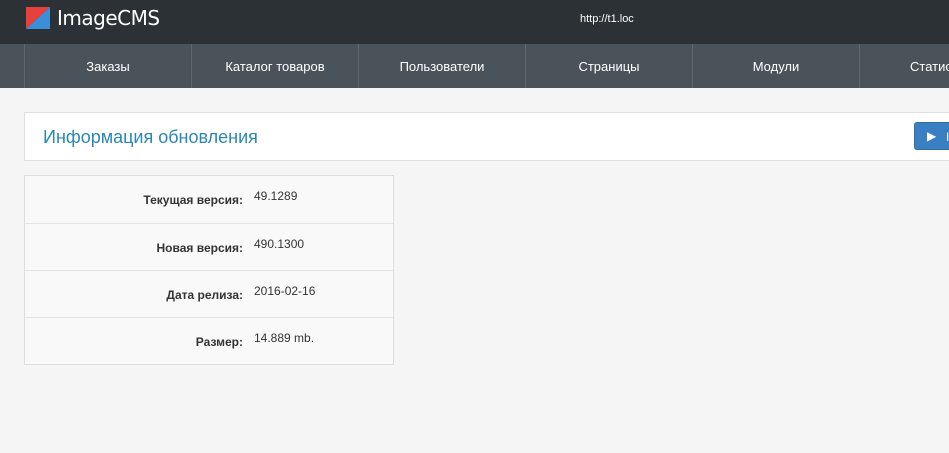 The image size is (949, 453). I want to click on nav-item-orders: Заказы, so click(107, 66).